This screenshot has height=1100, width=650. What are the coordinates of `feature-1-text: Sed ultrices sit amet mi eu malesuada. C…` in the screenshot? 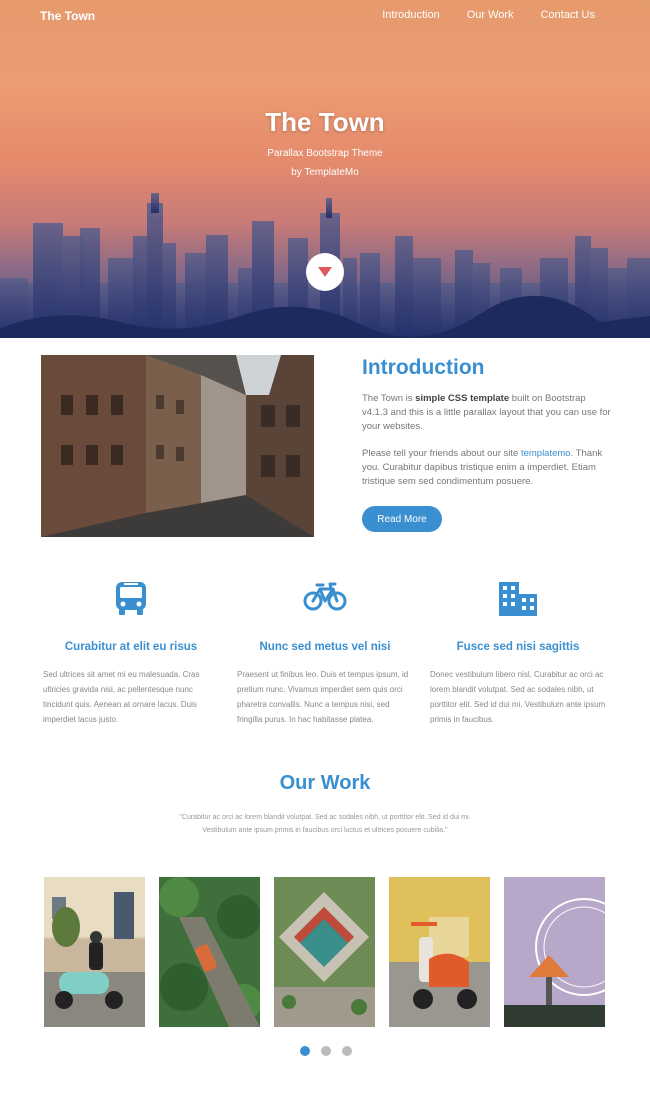 It's located at (121, 697).